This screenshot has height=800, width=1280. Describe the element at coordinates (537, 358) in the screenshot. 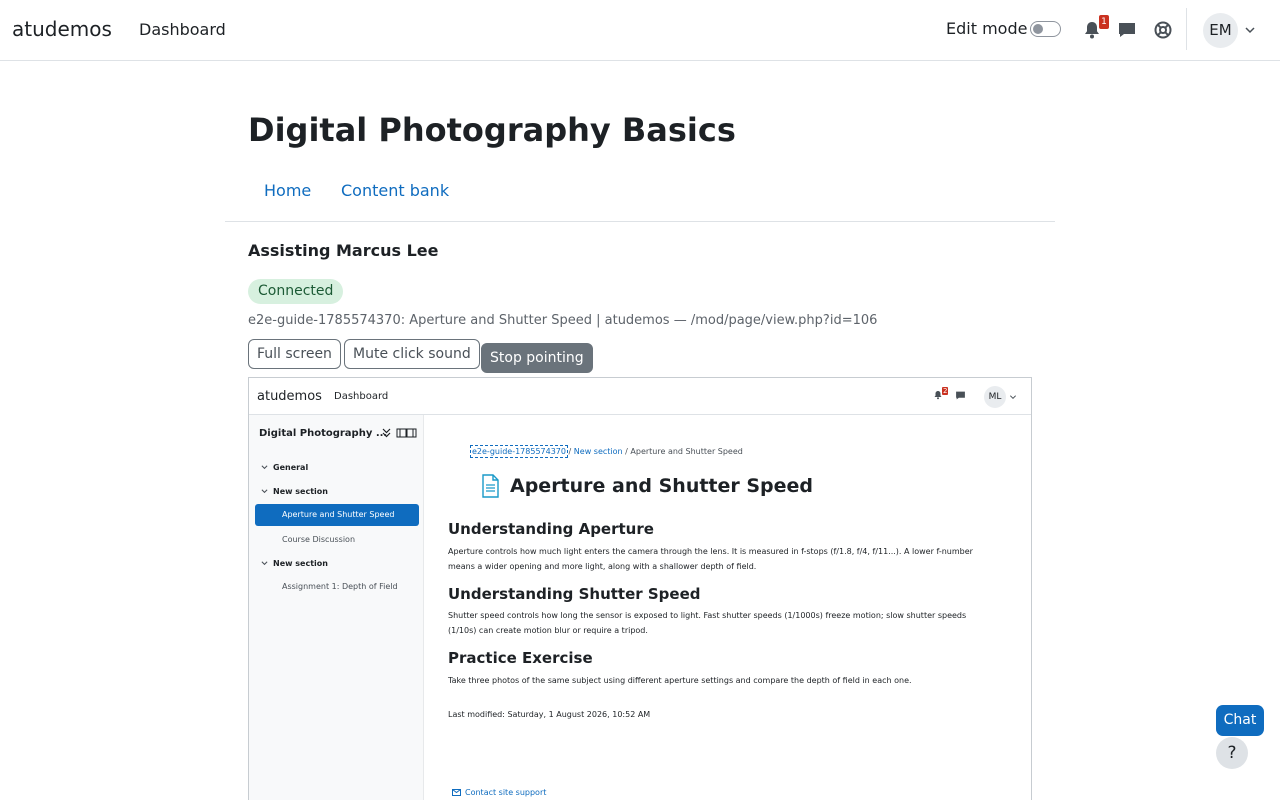

I see `stop-pointing-button: Stop pointing` at that location.